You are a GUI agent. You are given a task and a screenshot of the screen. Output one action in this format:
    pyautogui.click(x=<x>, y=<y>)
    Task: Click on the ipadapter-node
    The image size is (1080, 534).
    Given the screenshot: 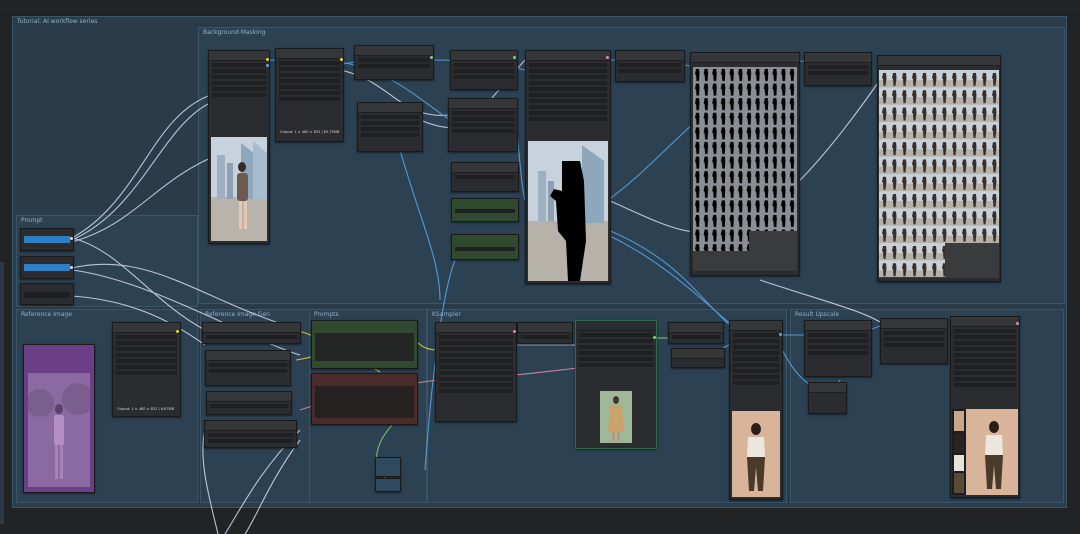 What is the action you would take?
    pyautogui.click(x=616, y=384)
    